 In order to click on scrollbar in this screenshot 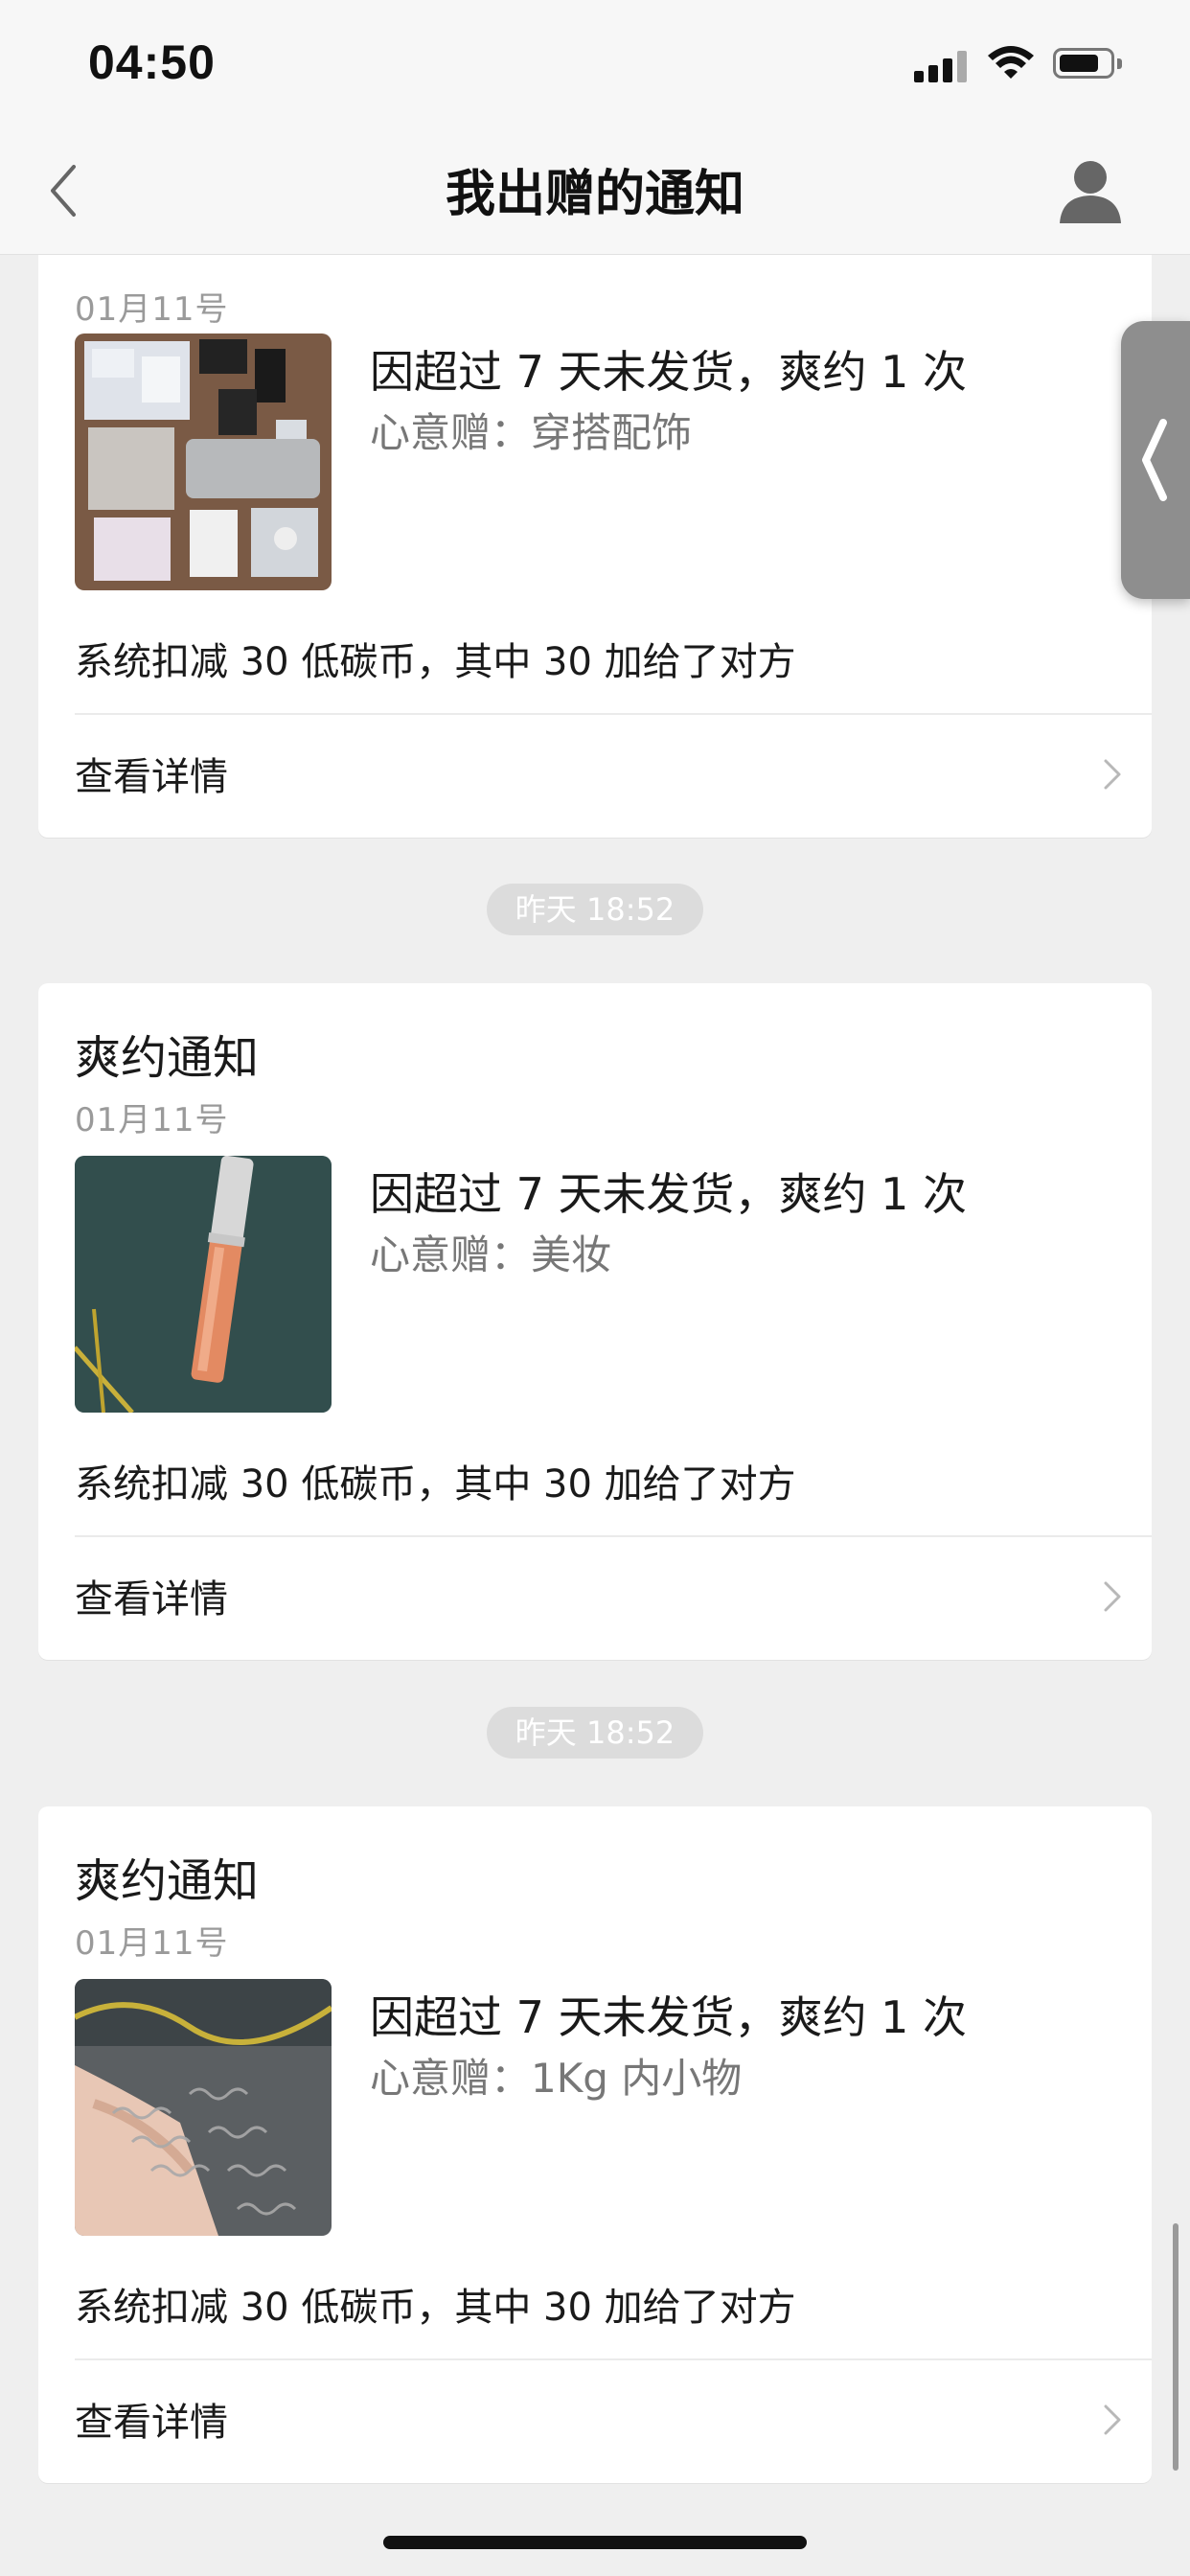, I will do `click(1176, 2347)`.